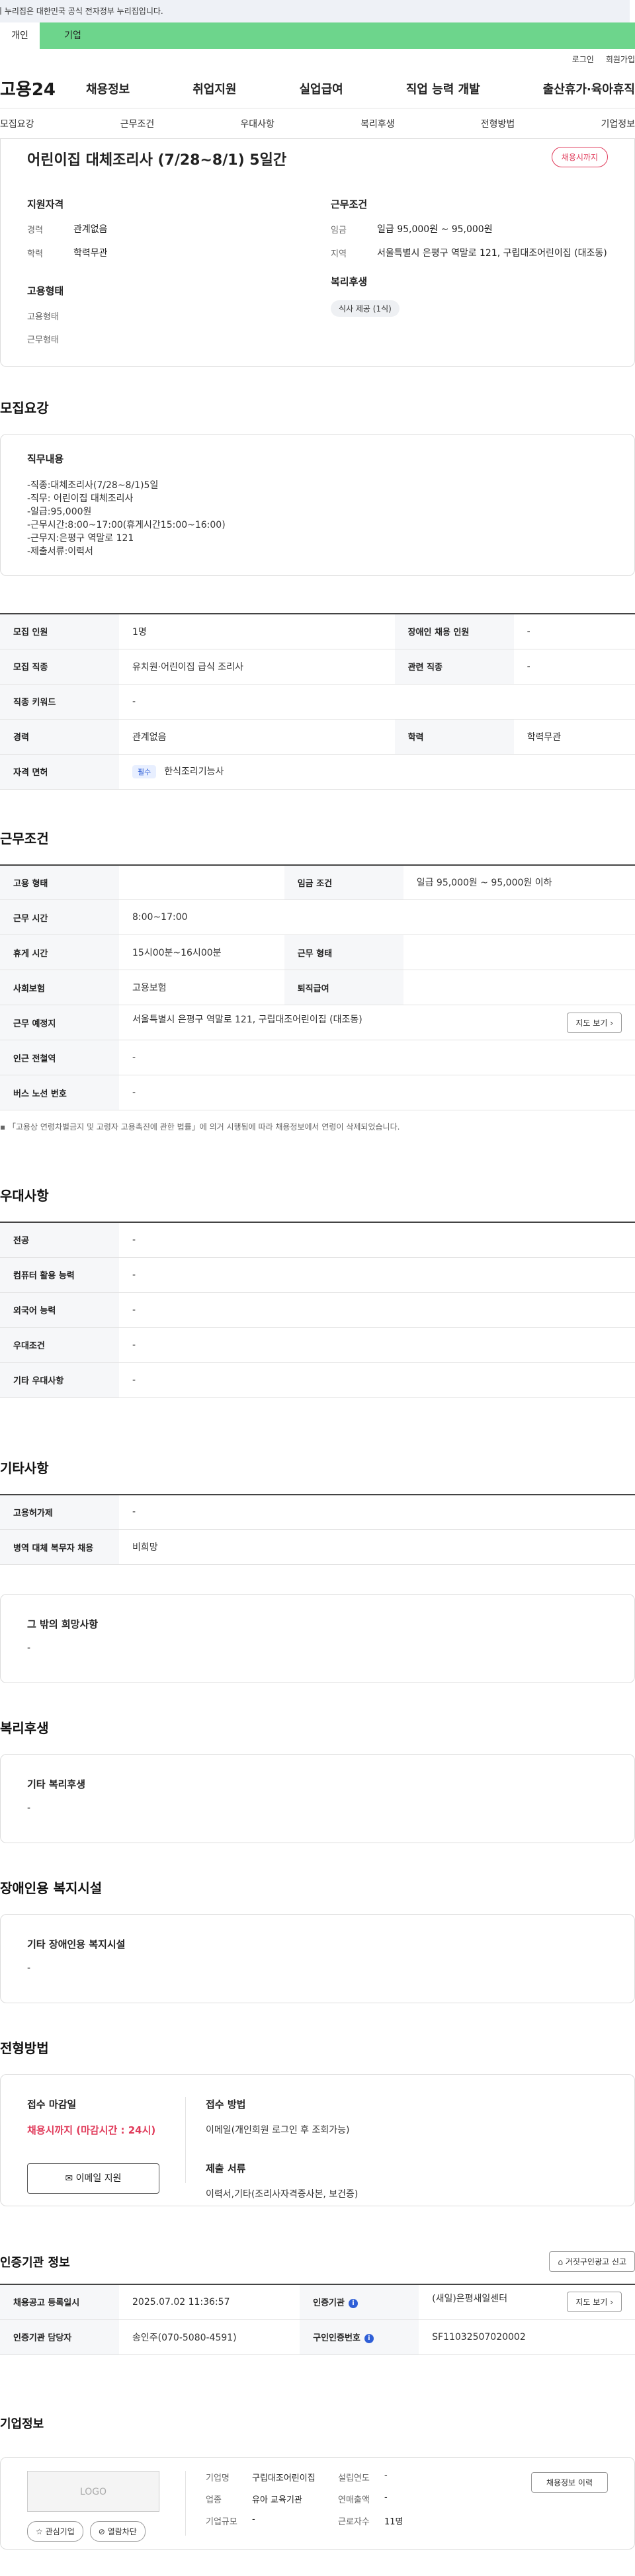 Image resolution: width=635 pixels, height=2576 pixels. I want to click on table-row: 고용 형태 임금 조건 일급 95,000원 ~ 95,000원 이하, so click(317, 882).